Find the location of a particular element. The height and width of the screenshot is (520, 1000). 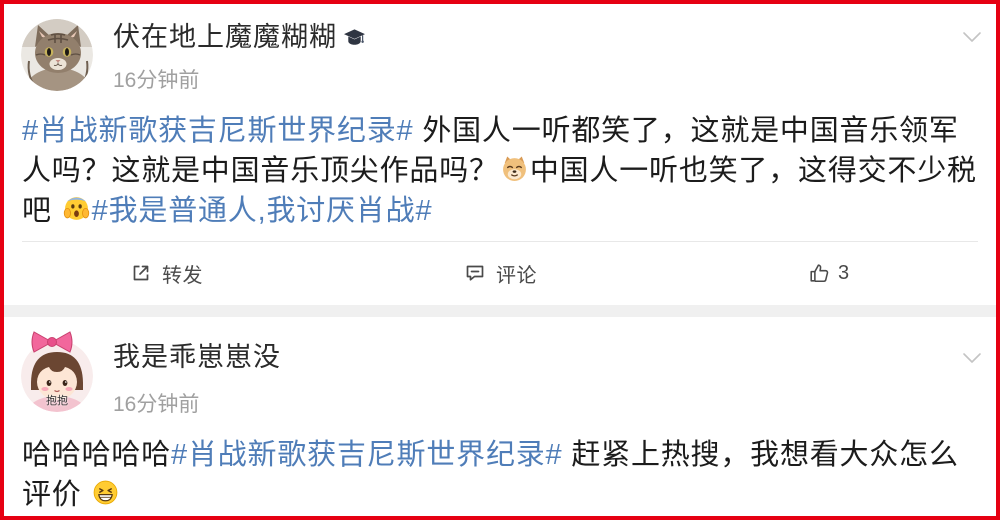

post-content: 哈哈哈哈哈 #肖战新歌获吉尼斯世界纪录# 赶紧上热搜，我想看大众怎么 评价 is located at coordinates (501, 472).